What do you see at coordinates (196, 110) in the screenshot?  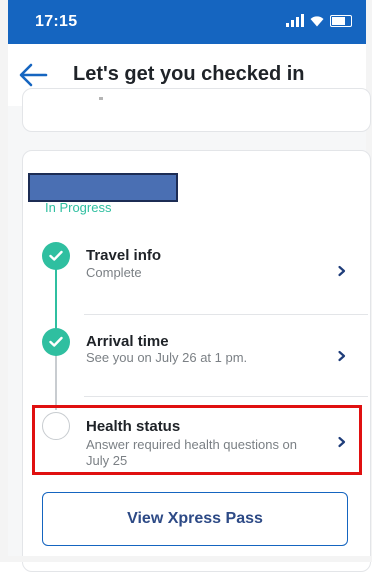 I see `previous-card` at bounding box center [196, 110].